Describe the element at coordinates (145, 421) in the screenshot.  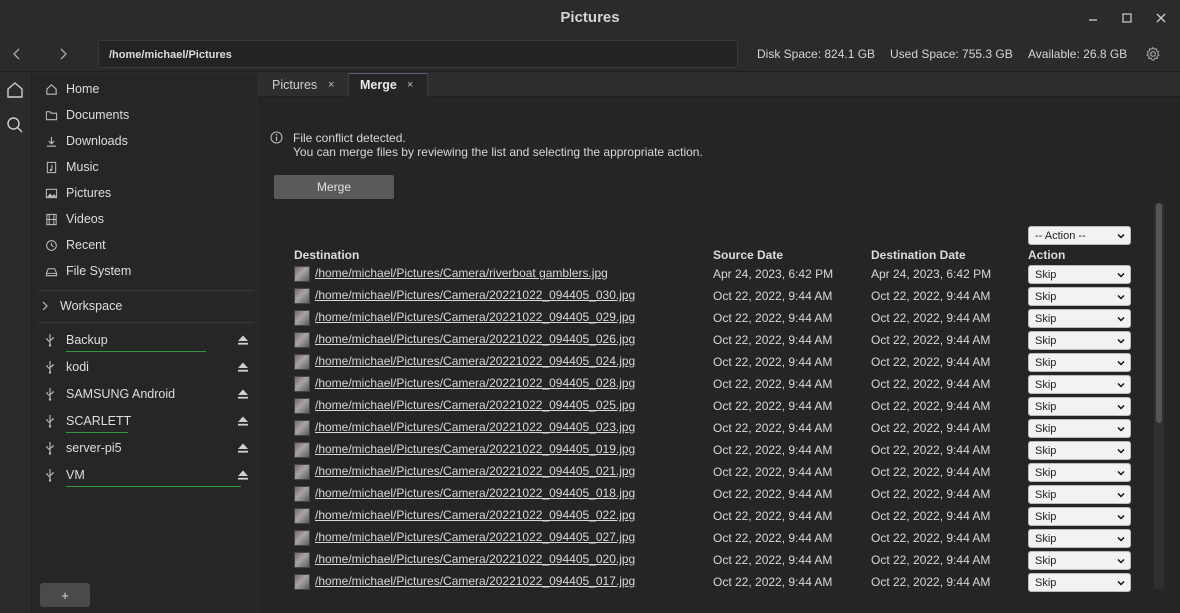
I see `device-scarlett: SCARLETT` at that location.